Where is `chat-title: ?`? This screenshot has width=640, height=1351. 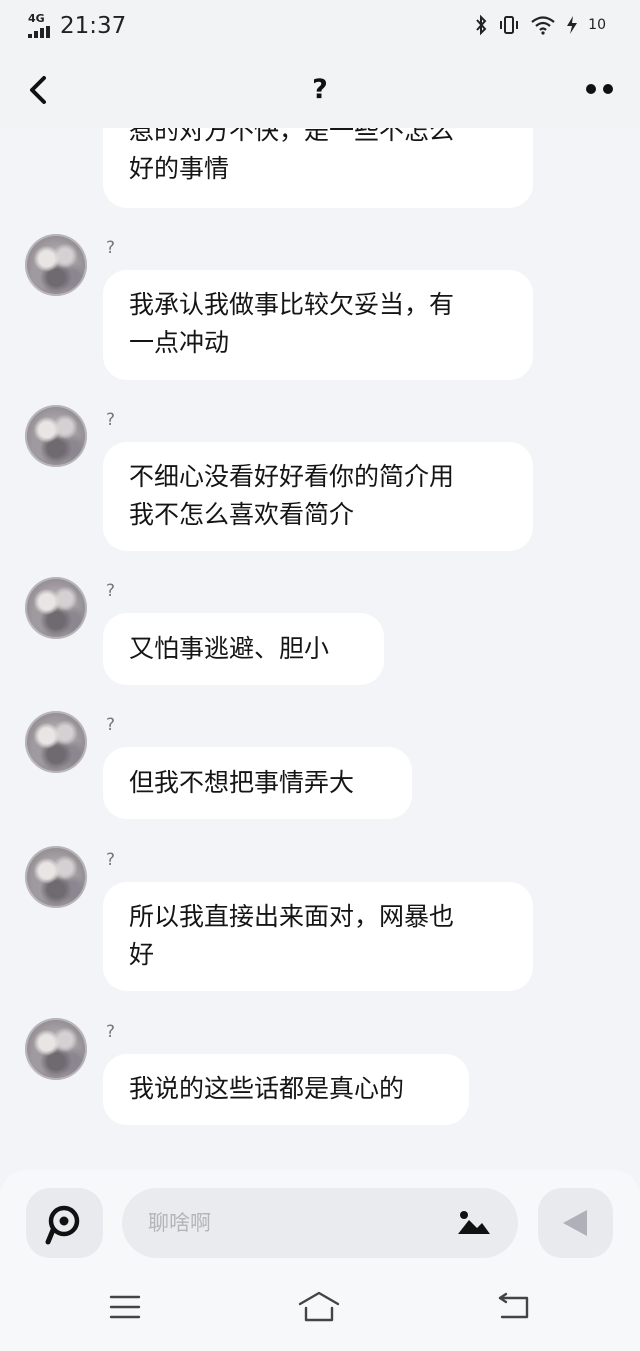
chat-title: ? is located at coordinates (320, 89).